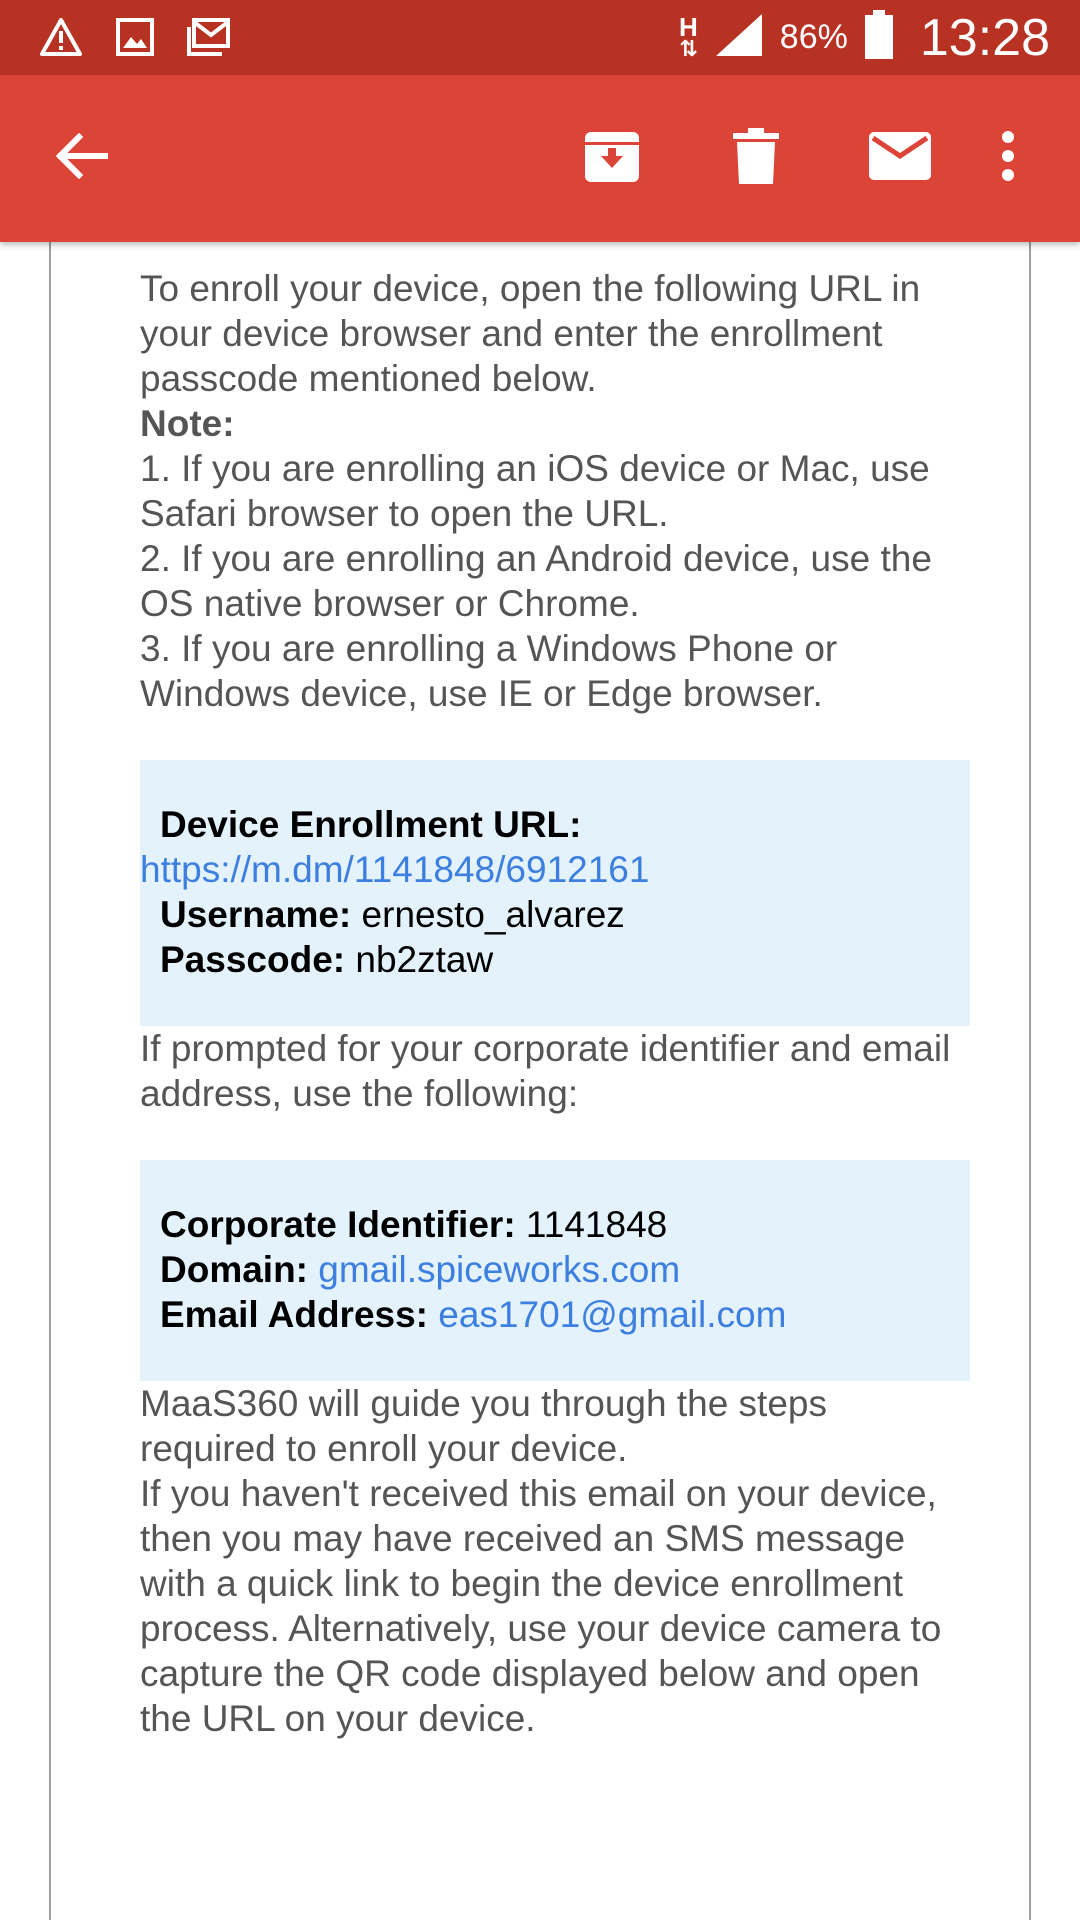 The width and height of the screenshot is (1080, 1920). What do you see at coordinates (596, 1224) in the screenshot?
I see `corporate-identifier-value: 1141848` at bounding box center [596, 1224].